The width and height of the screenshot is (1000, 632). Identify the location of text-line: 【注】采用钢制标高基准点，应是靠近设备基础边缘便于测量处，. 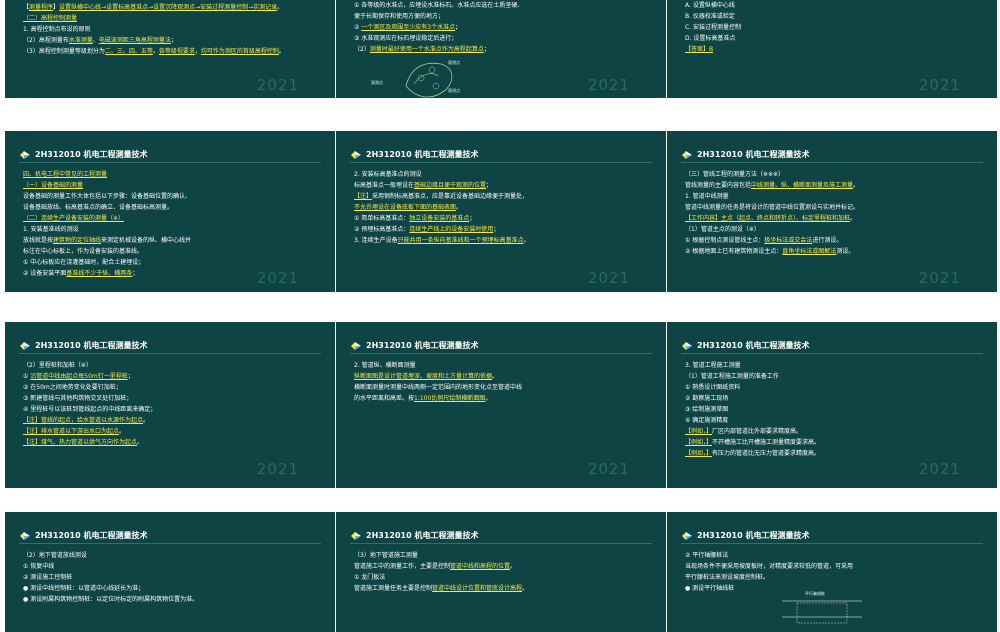
(441, 196).